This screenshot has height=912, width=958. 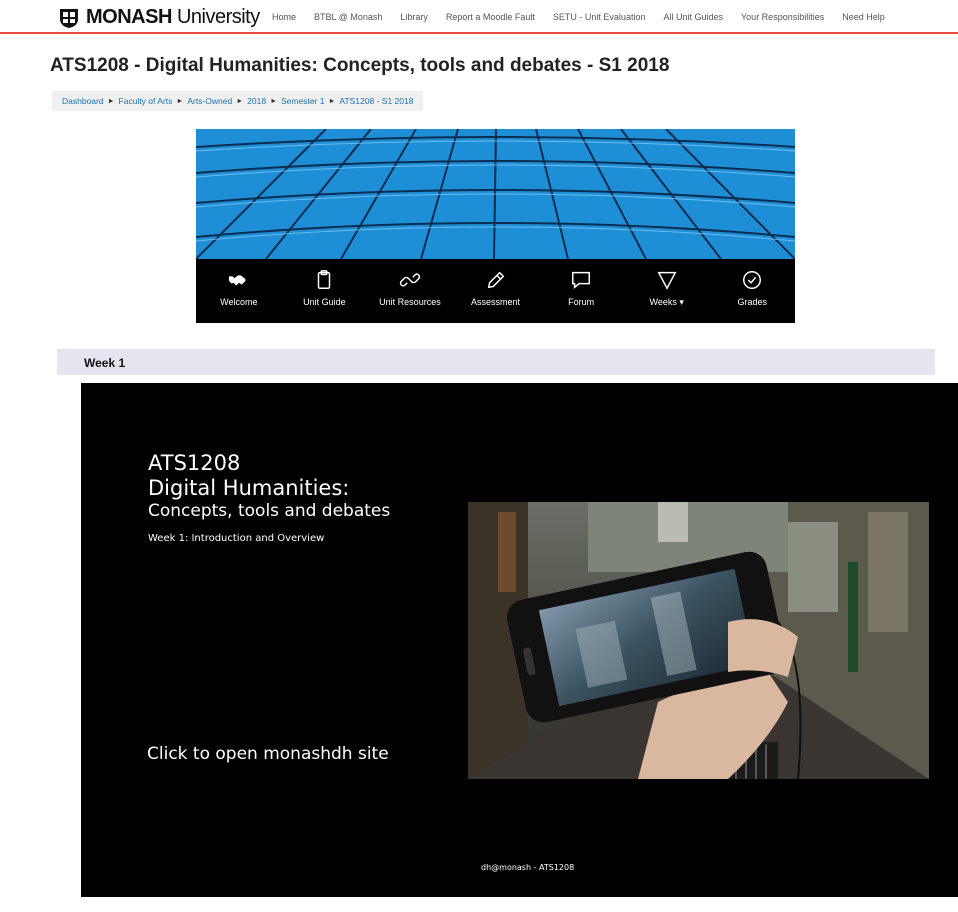 I want to click on breadcrumb-course: ATS1208 - S1 2018, so click(x=376, y=101).